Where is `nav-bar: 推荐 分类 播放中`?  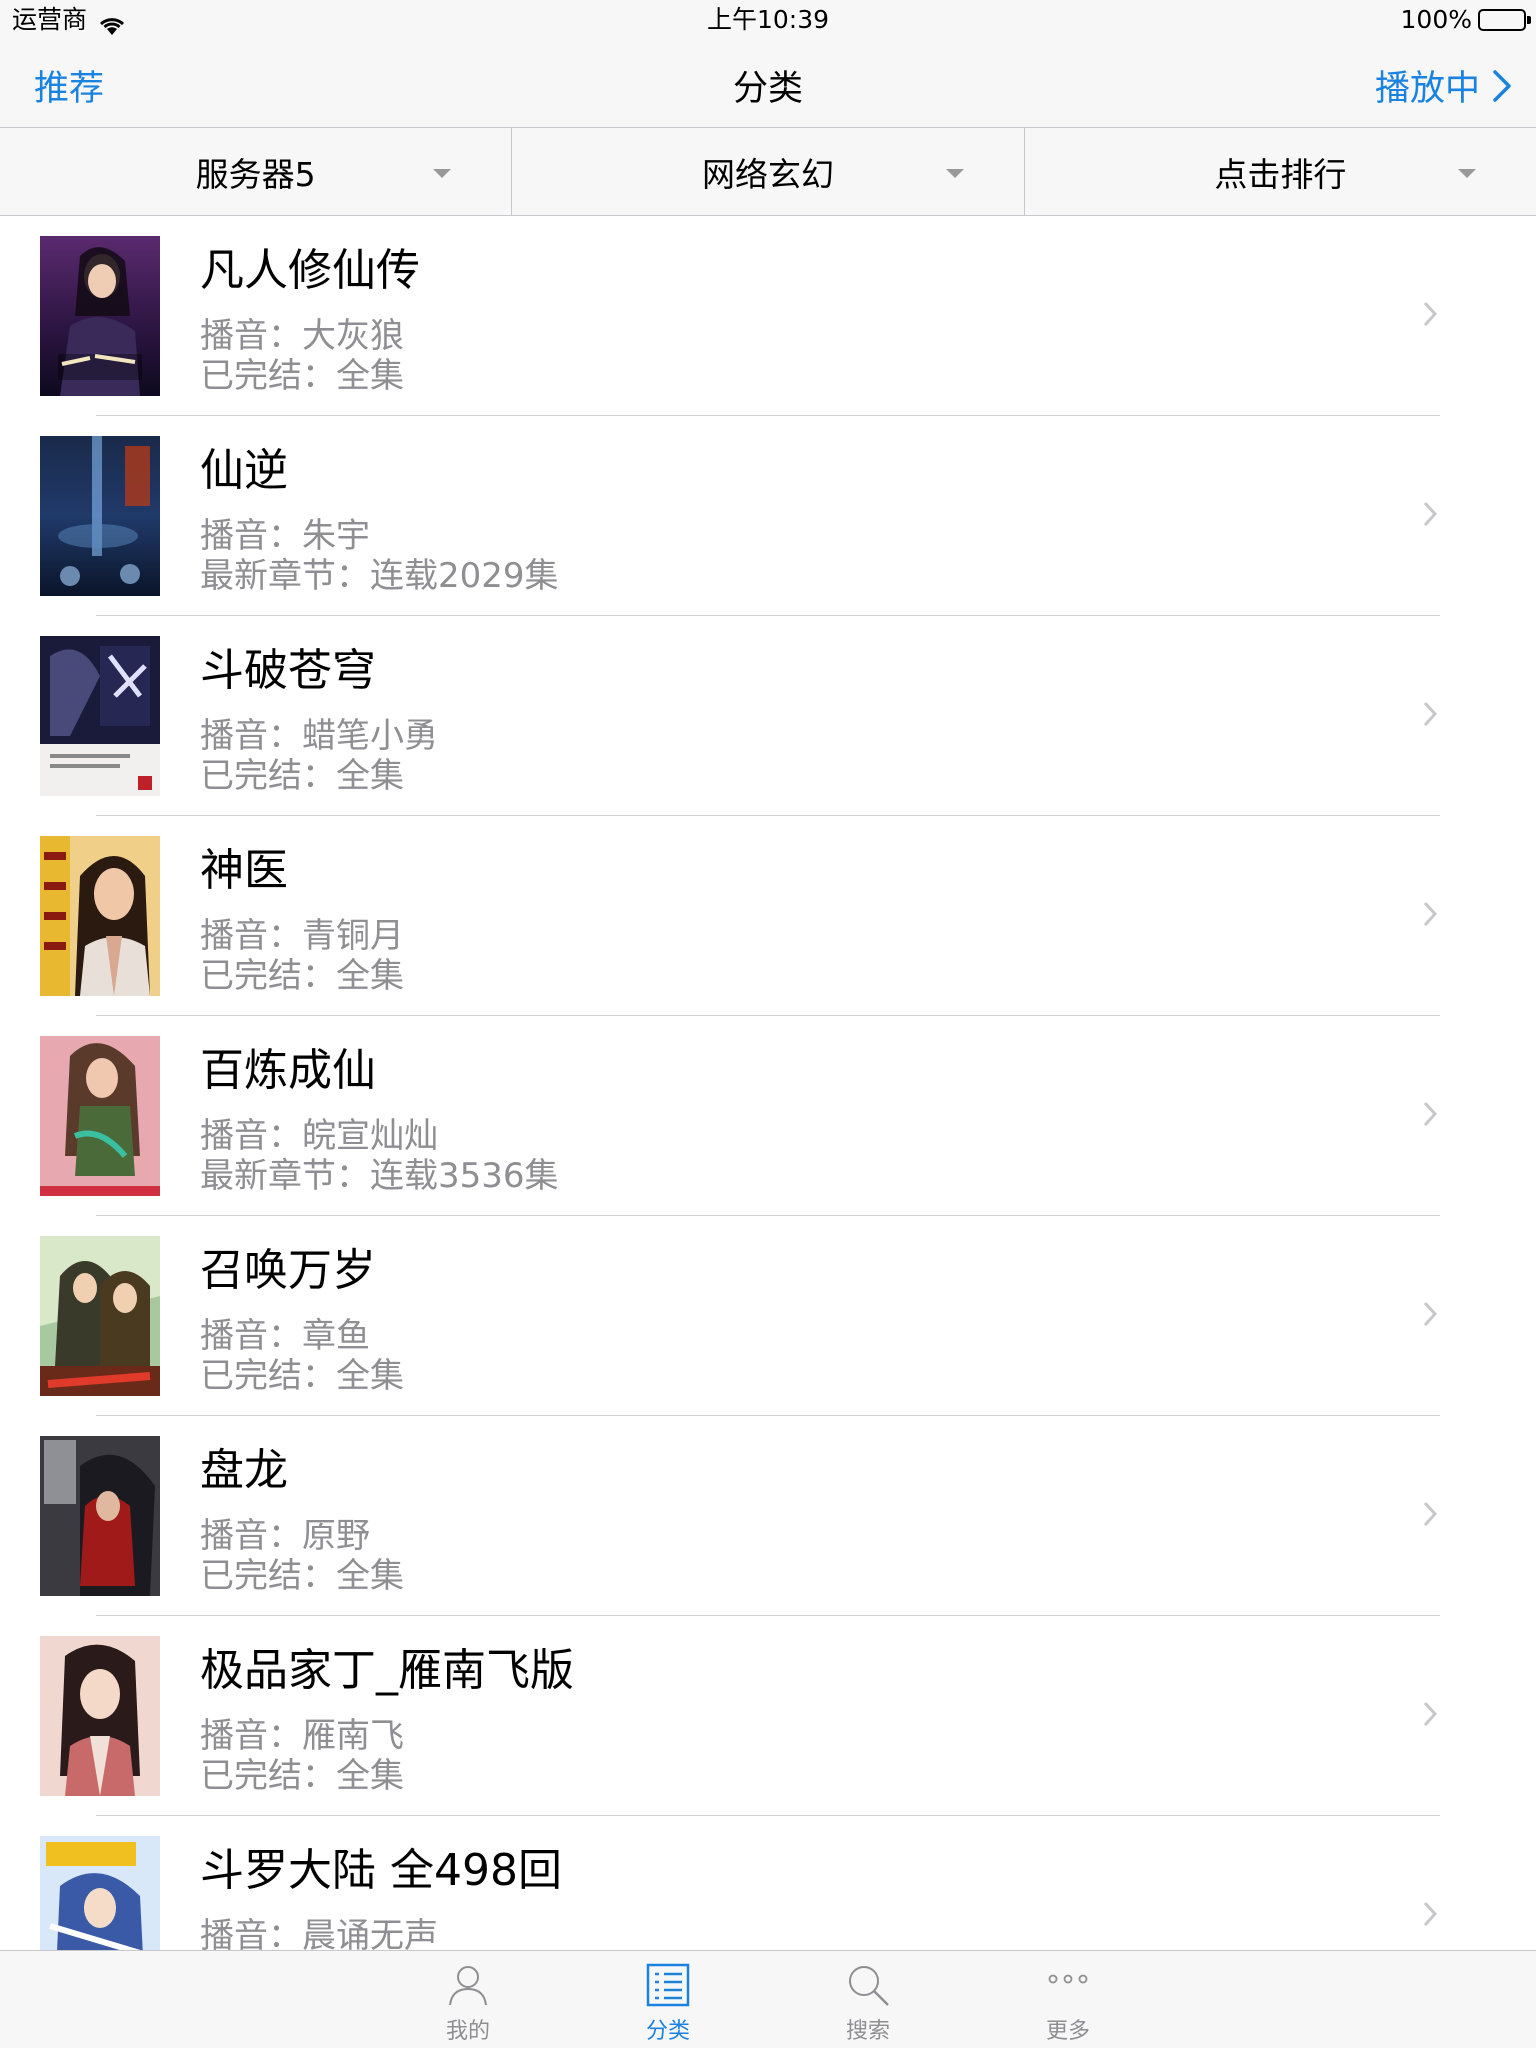 nav-bar: 推荐 分类 播放中 is located at coordinates (768, 84).